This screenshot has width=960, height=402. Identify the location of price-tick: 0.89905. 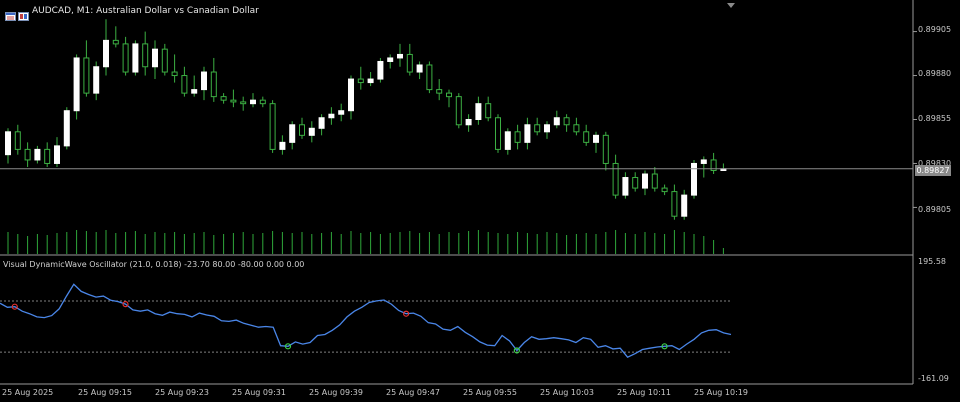
(935, 29).